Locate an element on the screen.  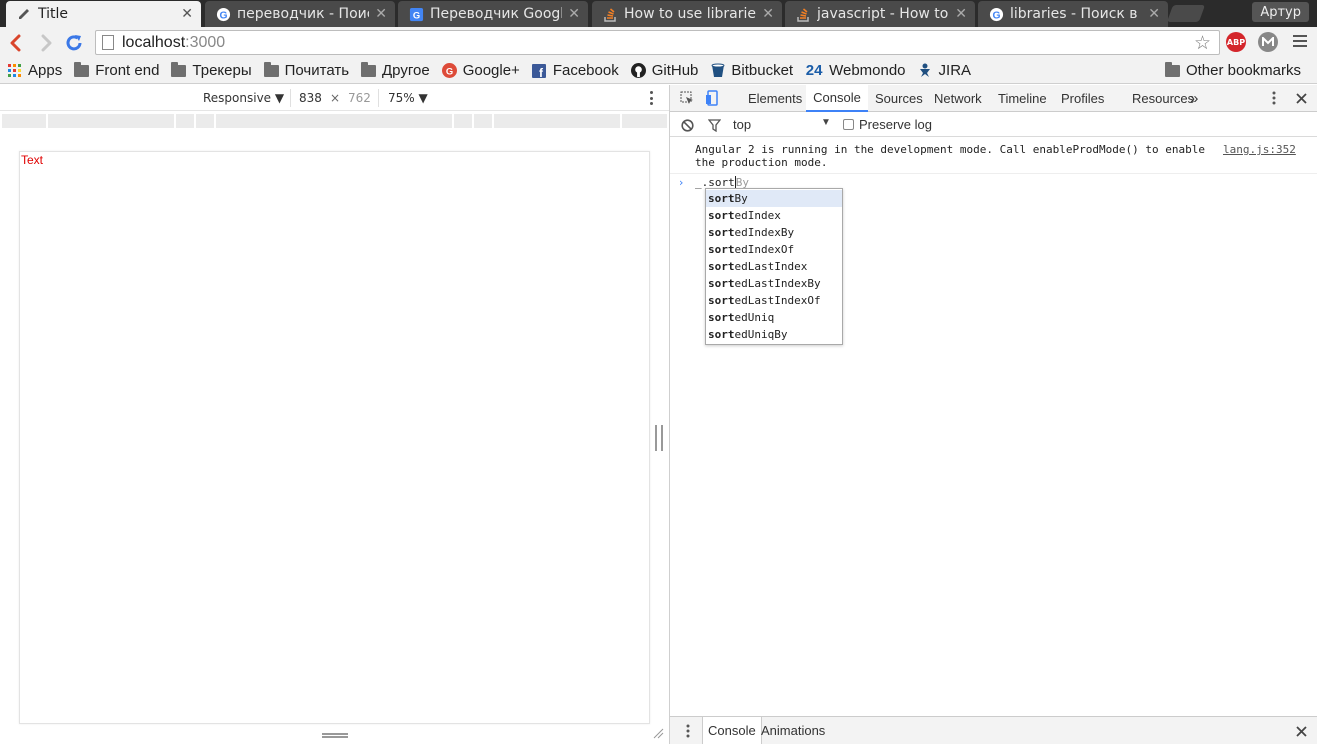
device-mode-select: Responsive ▼ is located at coordinates (243, 98).